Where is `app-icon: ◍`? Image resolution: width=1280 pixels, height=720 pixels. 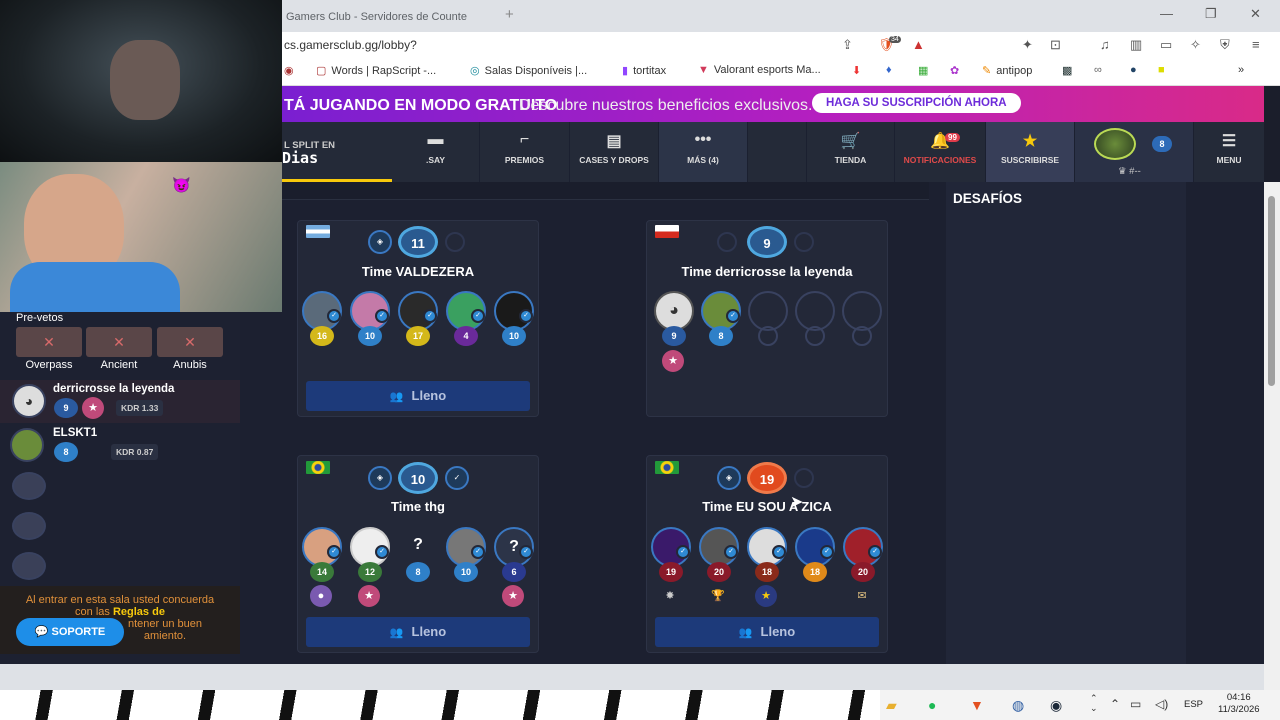
app-icon: ◍ is located at coordinates (1018, 705).